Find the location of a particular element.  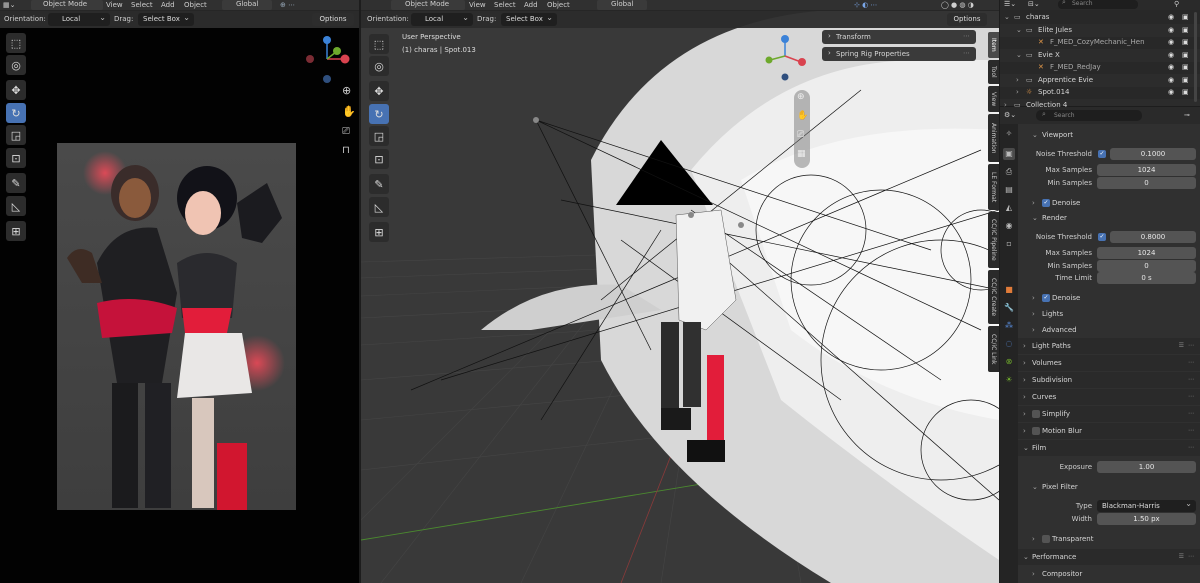

viewport-denoise-header: › ✓ Denoise is located at coordinates (1109, 203).